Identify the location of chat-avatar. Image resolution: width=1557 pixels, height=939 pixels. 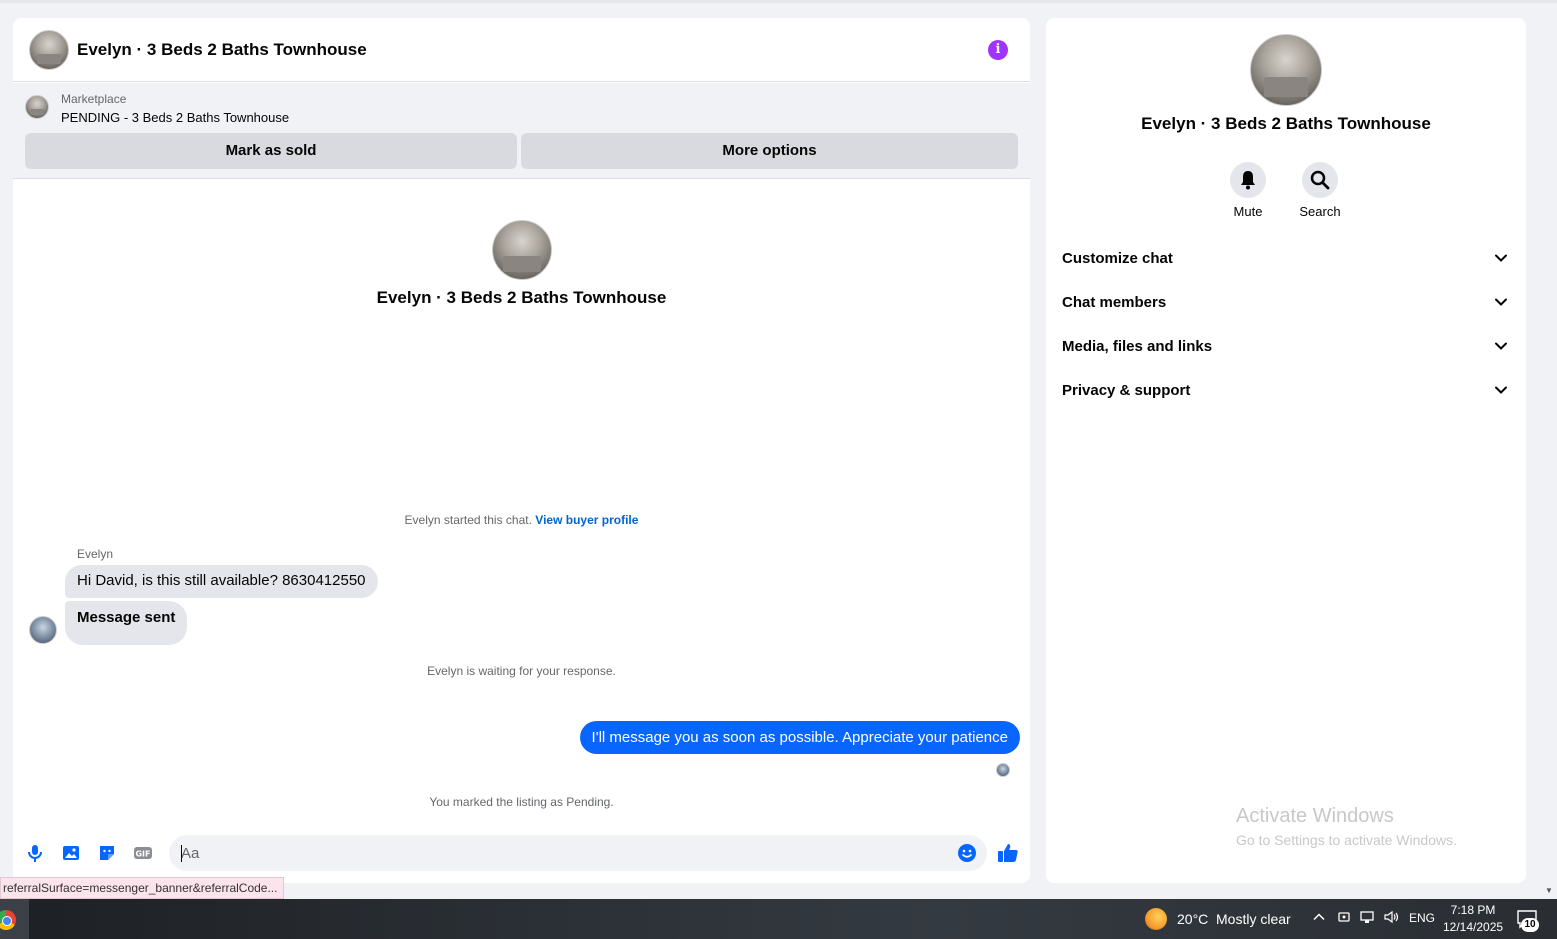
(49, 50).